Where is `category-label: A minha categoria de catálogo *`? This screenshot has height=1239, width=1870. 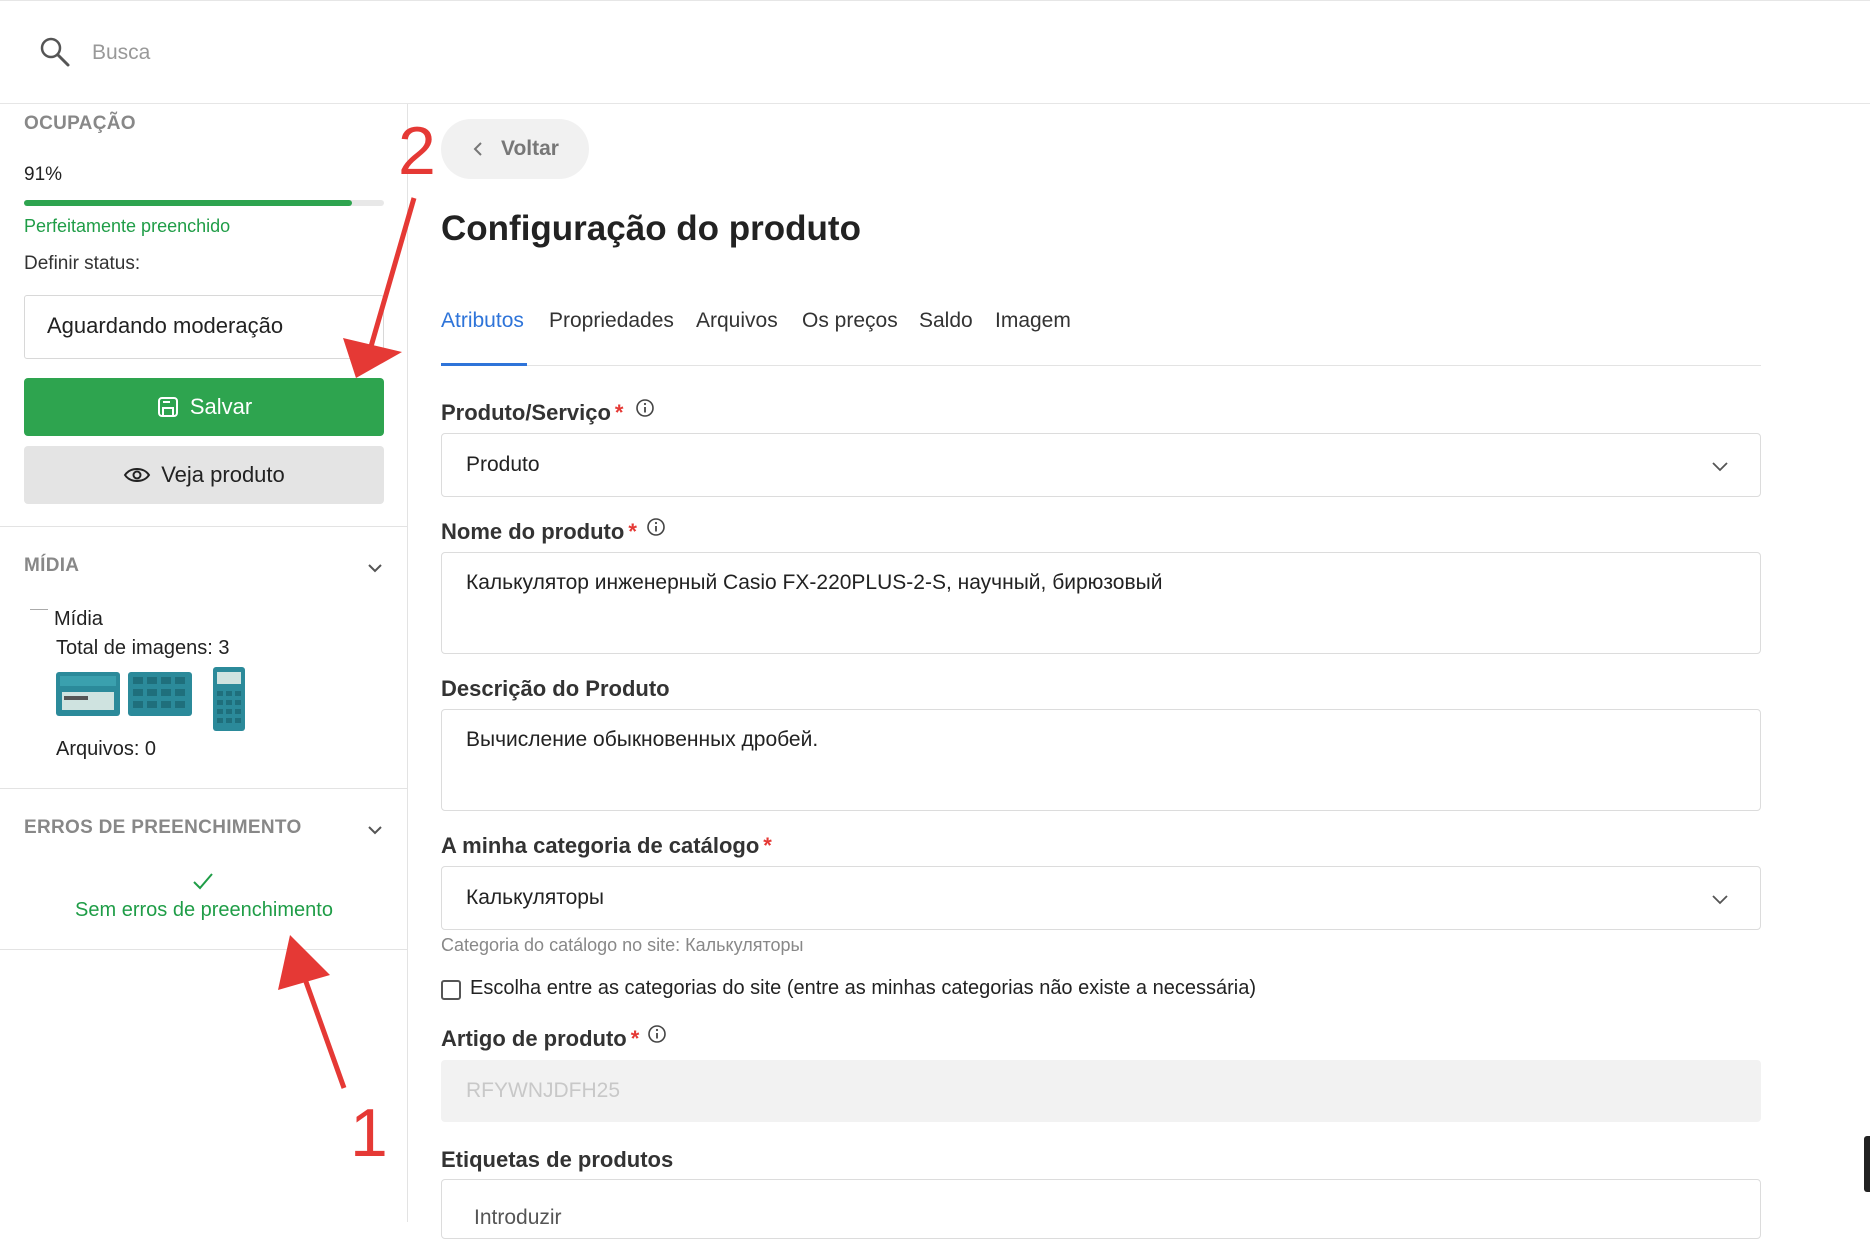
category-label: A minha categoria de catálogo * is located at coordinates (606, 846).